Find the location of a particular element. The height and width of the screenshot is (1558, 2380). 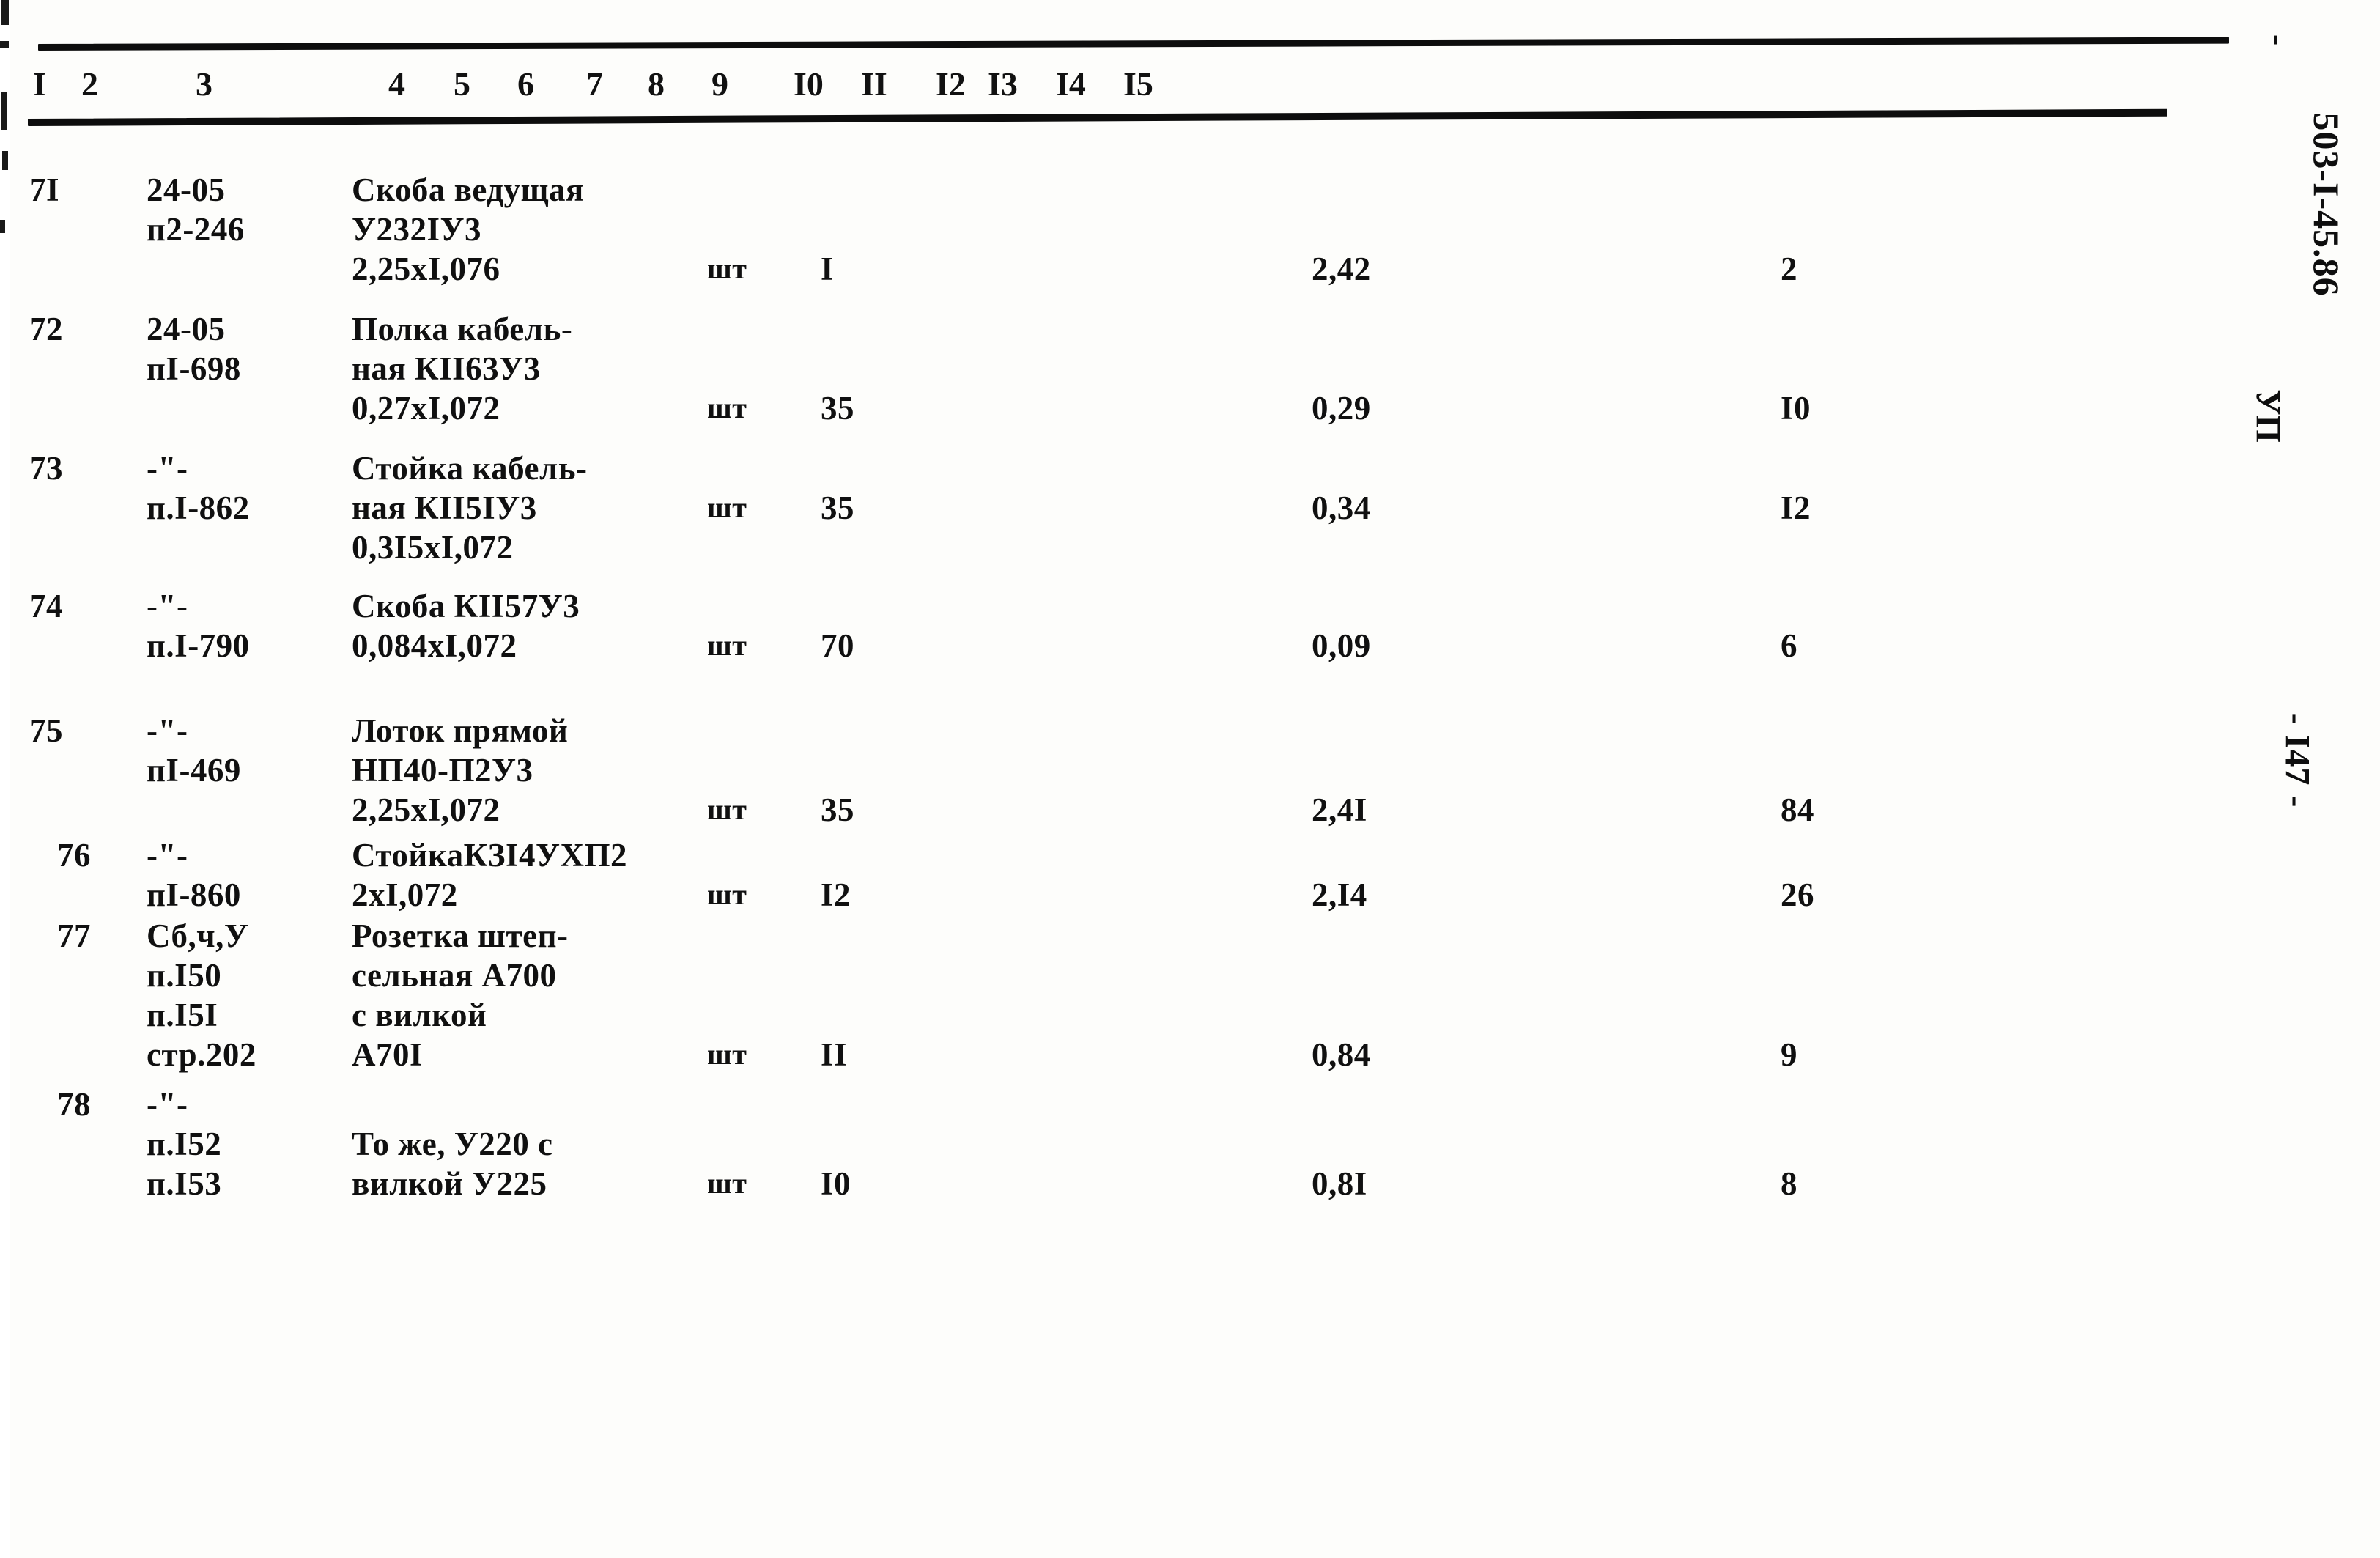

row-reference-line: п.I-862 is located at coordinates (198, 508).